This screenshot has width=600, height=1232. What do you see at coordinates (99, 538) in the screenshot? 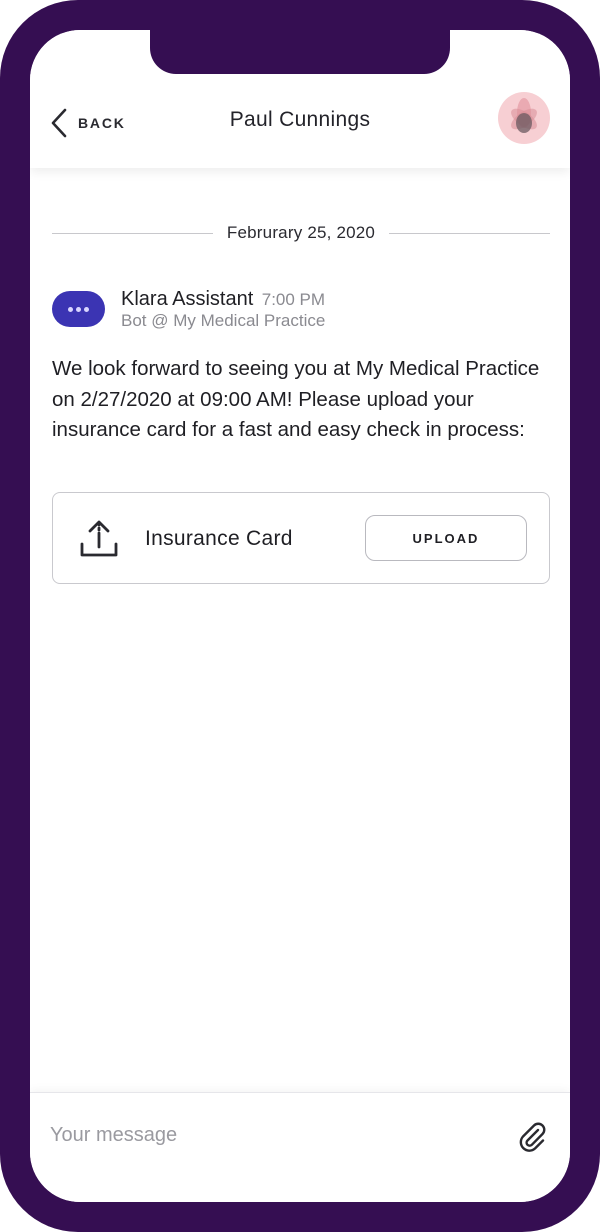
I see `upload-icon` at bounding box center [99, 538].